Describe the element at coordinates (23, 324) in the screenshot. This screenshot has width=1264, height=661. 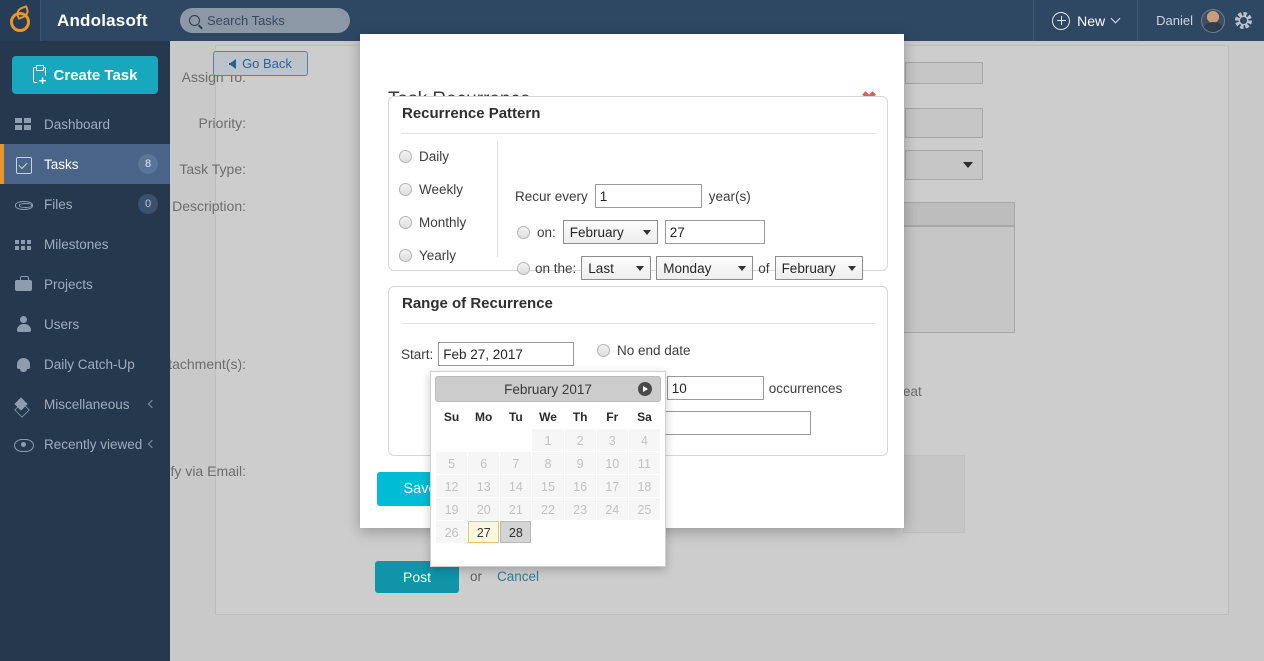
I see `users-icon` at that location.